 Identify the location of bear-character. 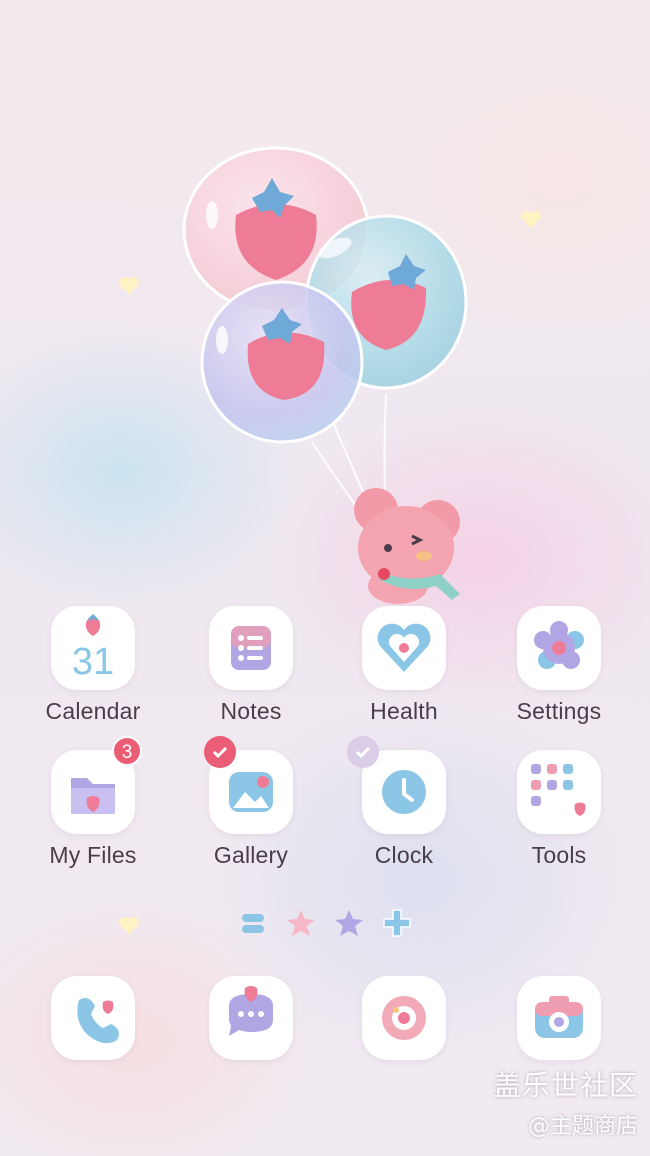
(407, 546).